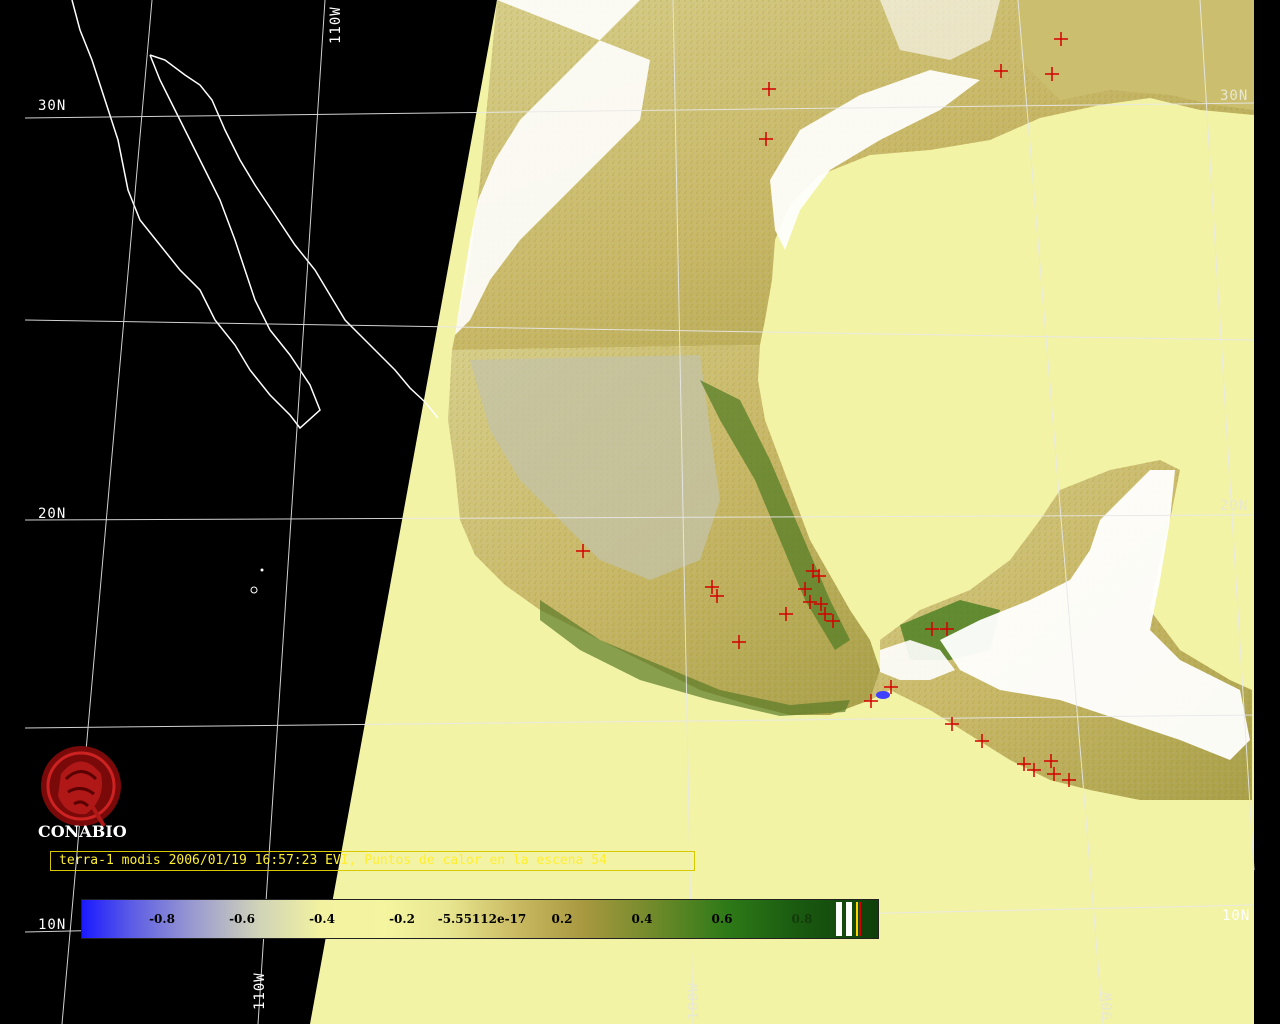  What do you see at coordinates (1236, 916) in the screenshot?
I see `lat-label-10n-right: 10N` at bounding box center [1236, 916].